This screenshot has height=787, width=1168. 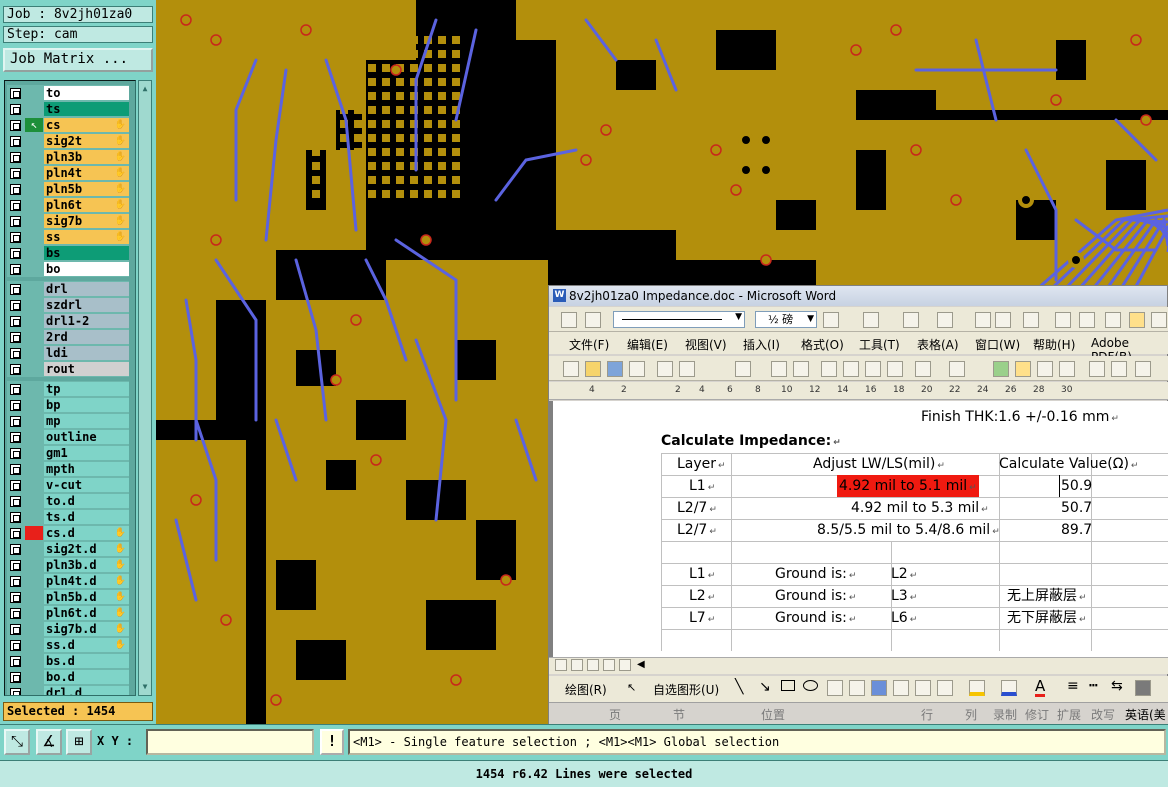 I want to click on layer-row: bo.d, so click(x=68, y=677).